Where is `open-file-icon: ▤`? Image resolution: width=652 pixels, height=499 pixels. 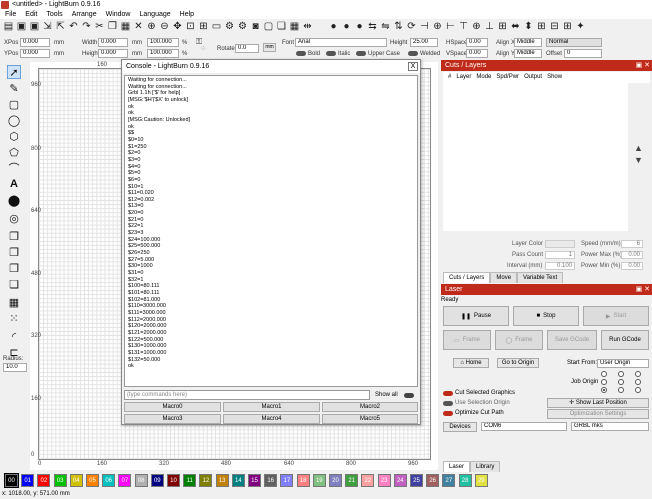 open-file-icon: ▤ is located at coordinates (8, 26).